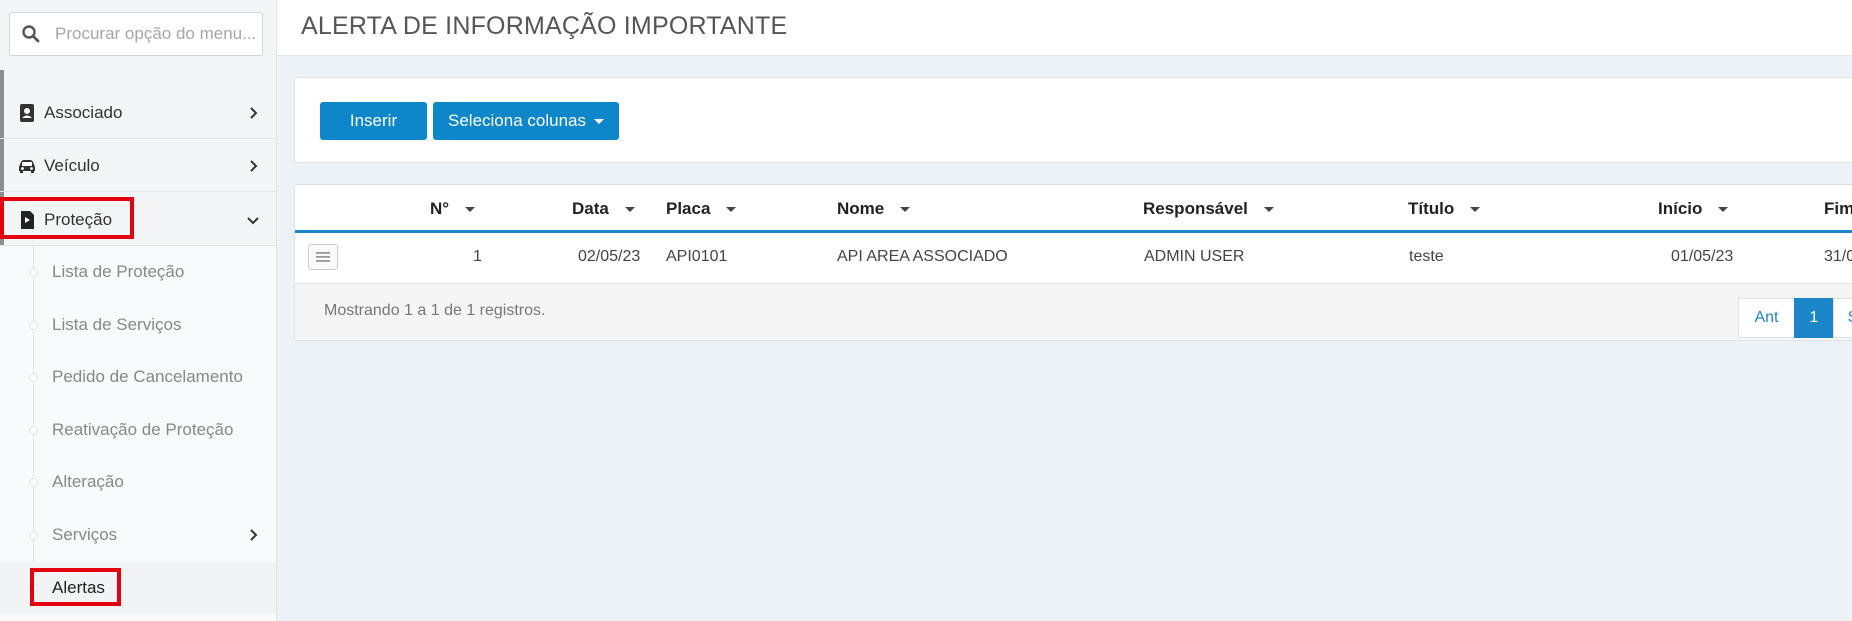 The image size is (1852, 621). Describe the element at coordinates (453, 209) in the screenshot. I see `column-header-numero: N°` at that location.